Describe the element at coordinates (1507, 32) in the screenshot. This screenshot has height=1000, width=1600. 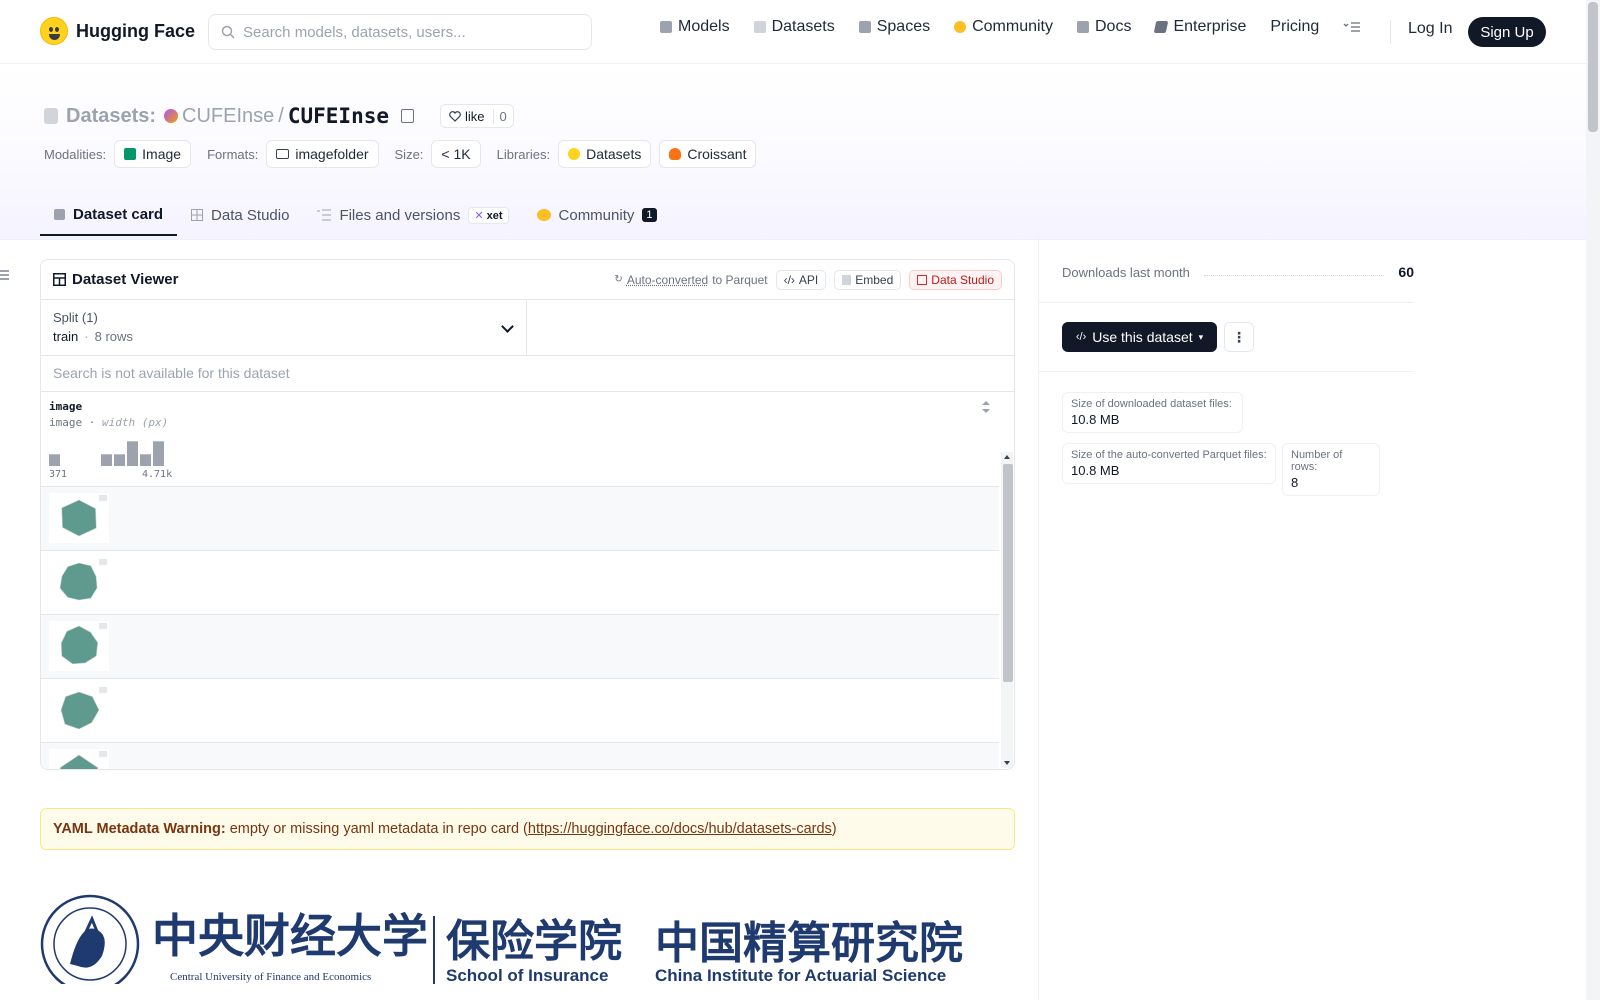
I see `signup-button: Sign Up` at that location.